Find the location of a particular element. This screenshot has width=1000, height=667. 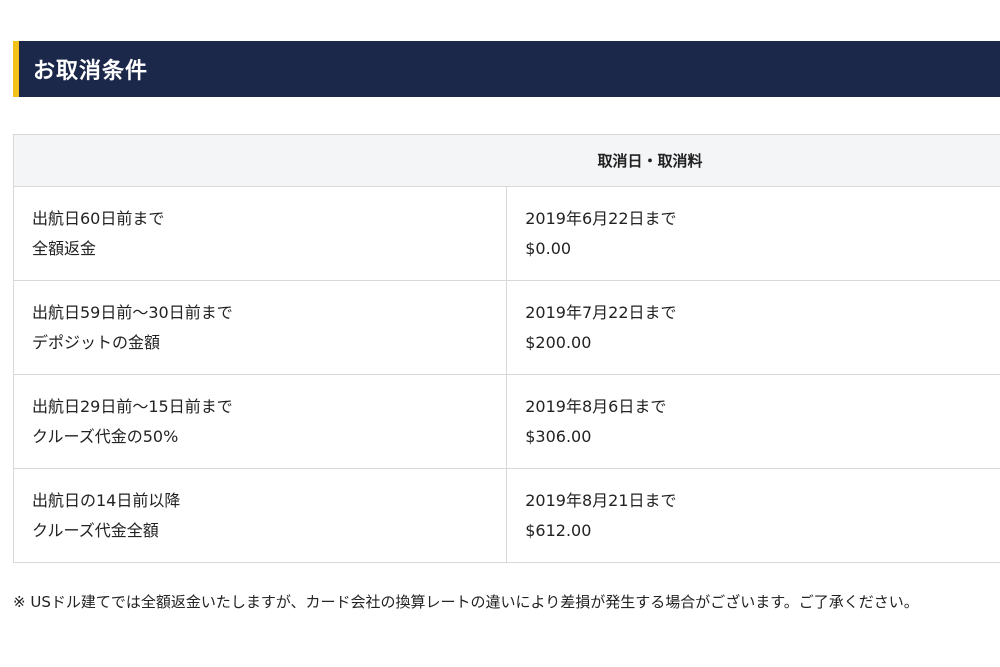

deadline-date: 2019年8月6日まで is located at coordinates (596, 406).